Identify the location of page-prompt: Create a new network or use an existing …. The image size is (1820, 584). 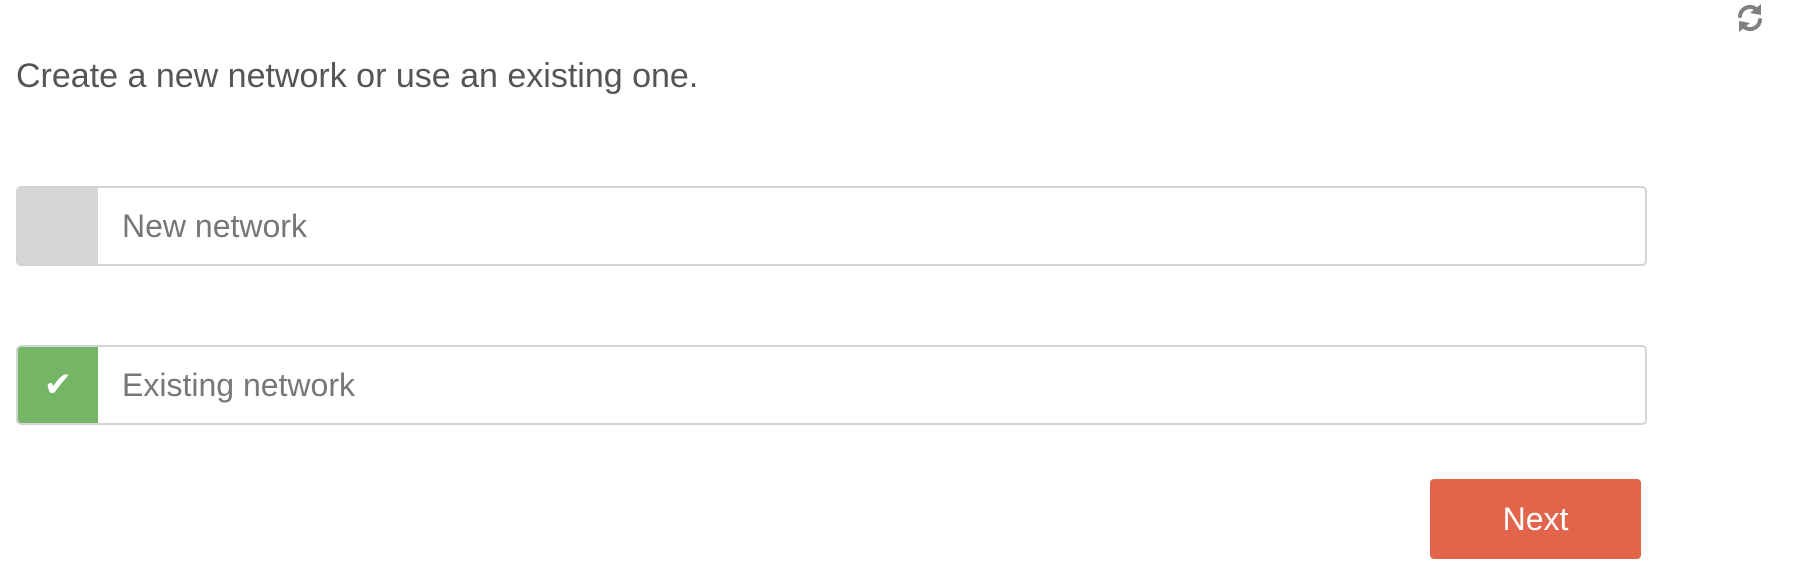
(357, 76).